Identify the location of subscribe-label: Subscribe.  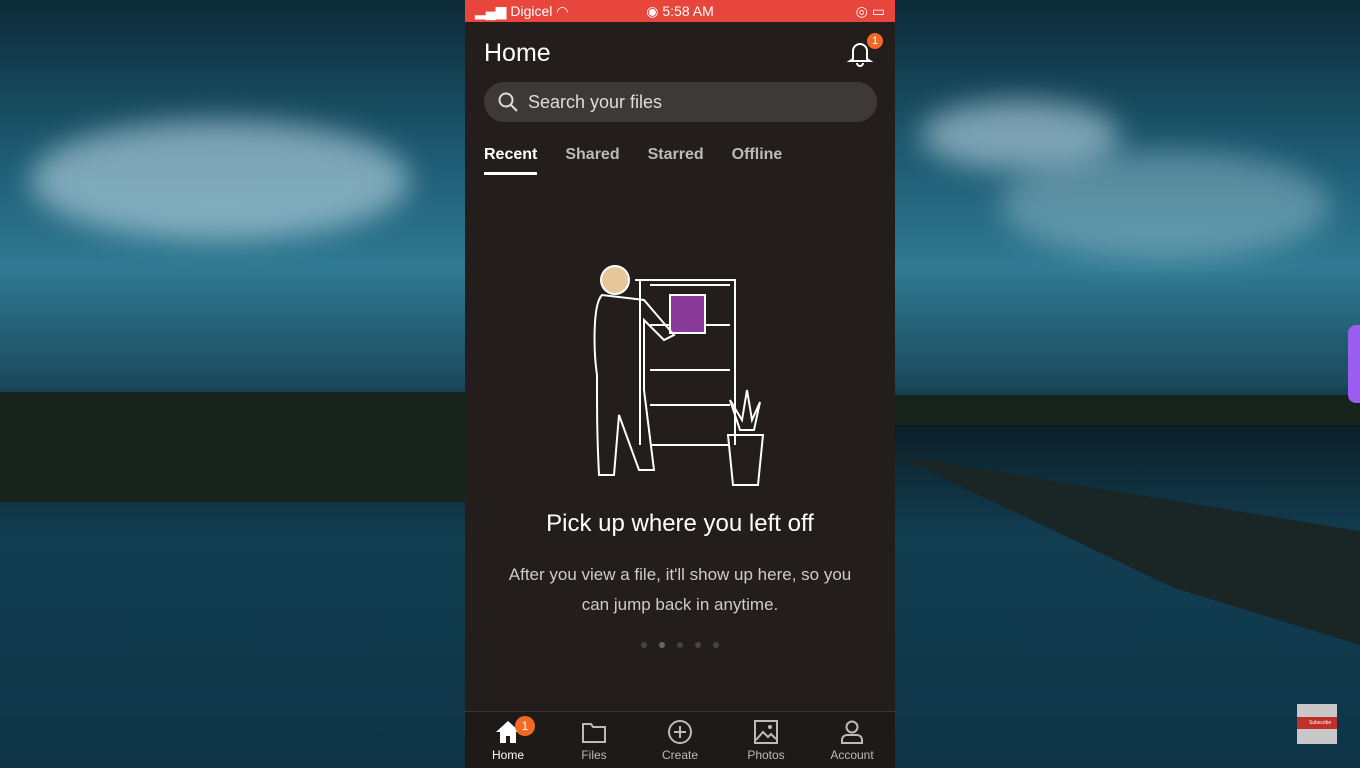
(1317, 723).